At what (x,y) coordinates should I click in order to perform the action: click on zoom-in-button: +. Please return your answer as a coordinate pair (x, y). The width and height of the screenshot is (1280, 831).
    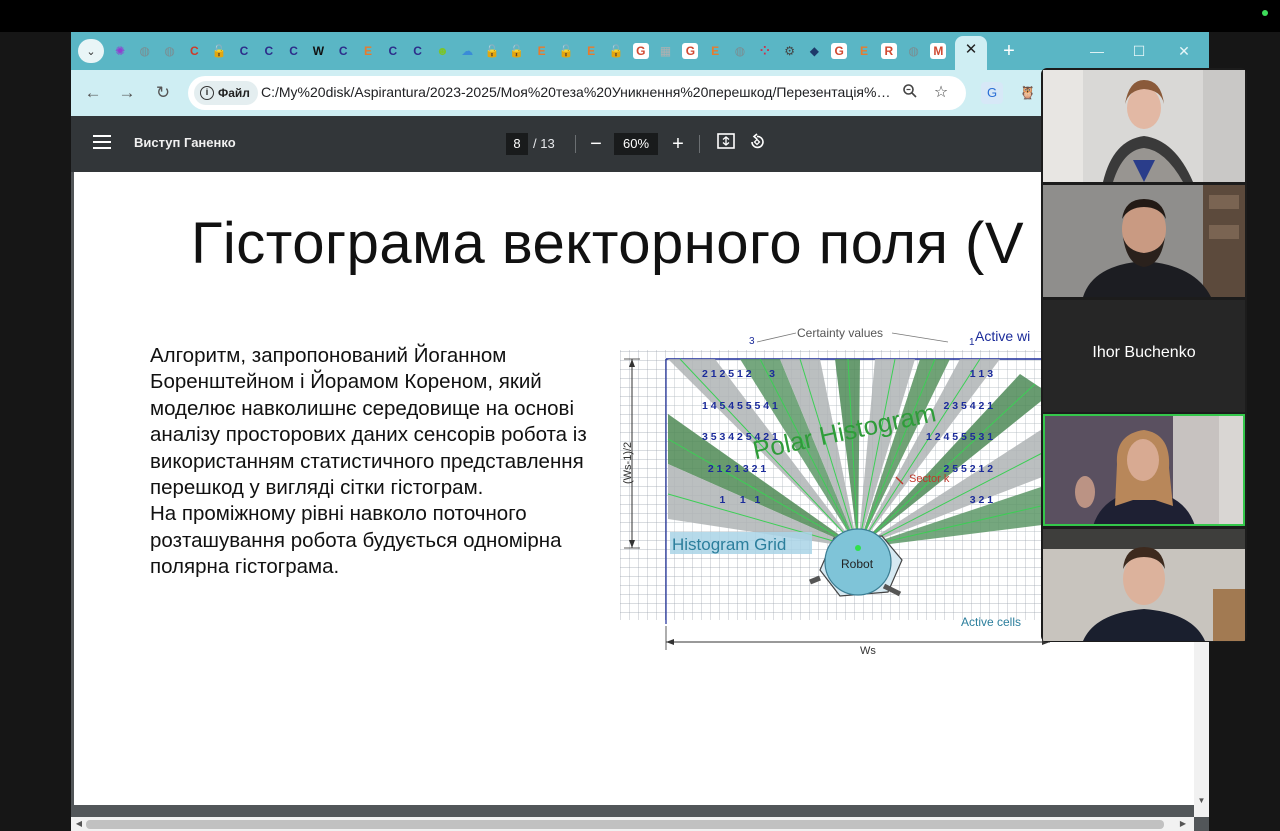
    Looking at the image, I should click on (678, 144).